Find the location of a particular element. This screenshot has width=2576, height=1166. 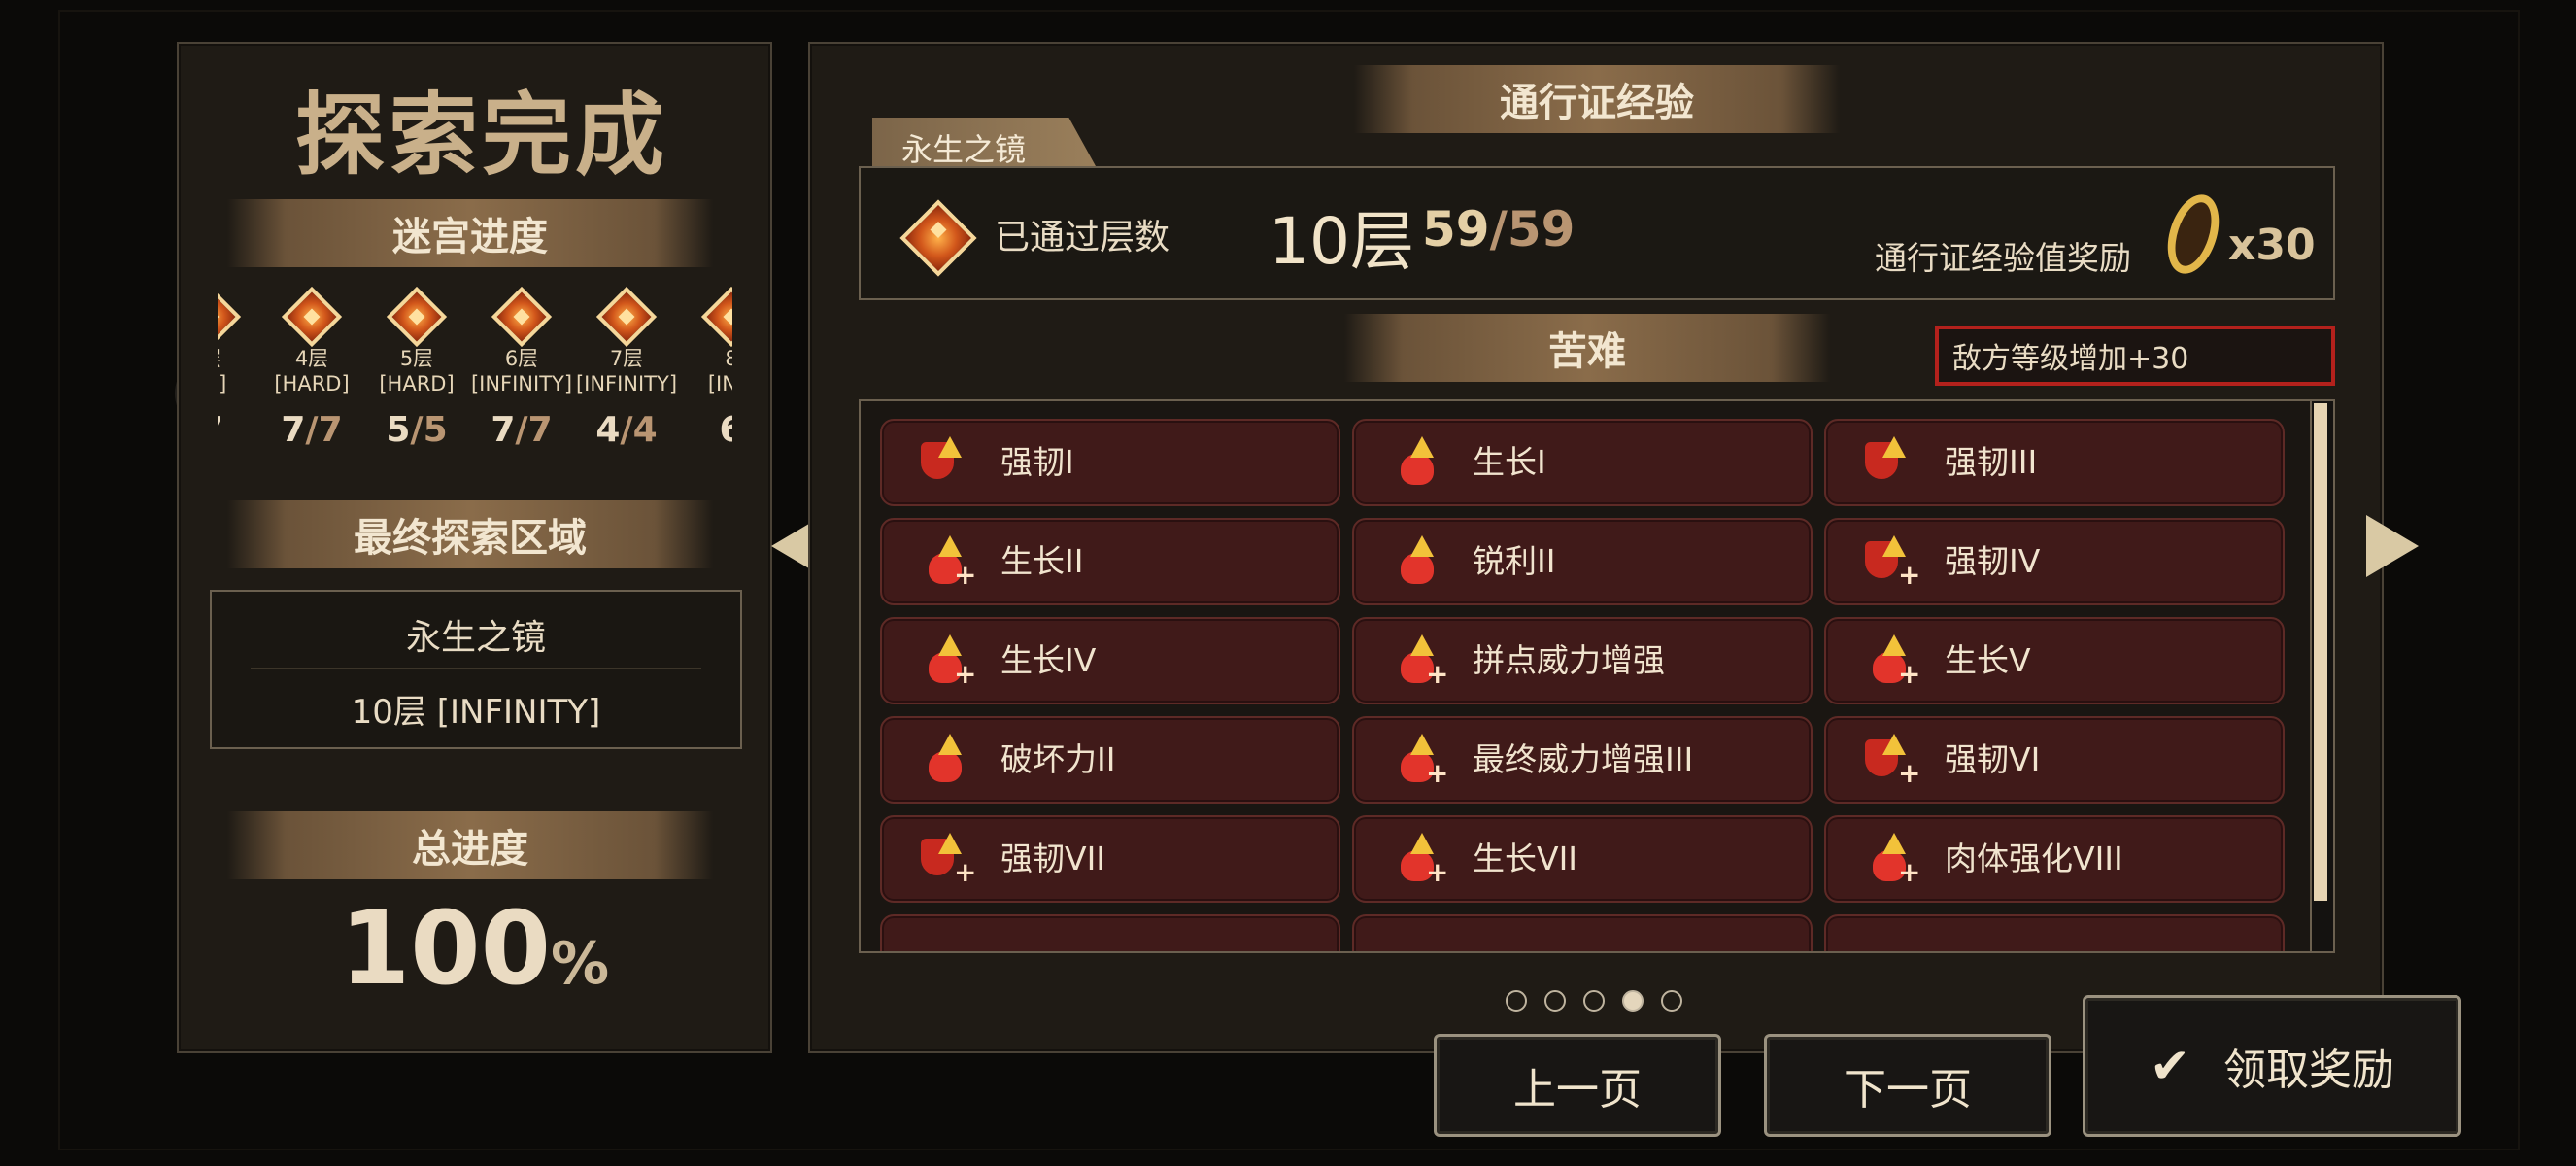

next-page-button: 下一页 is located at coordinates (1907, 1085).